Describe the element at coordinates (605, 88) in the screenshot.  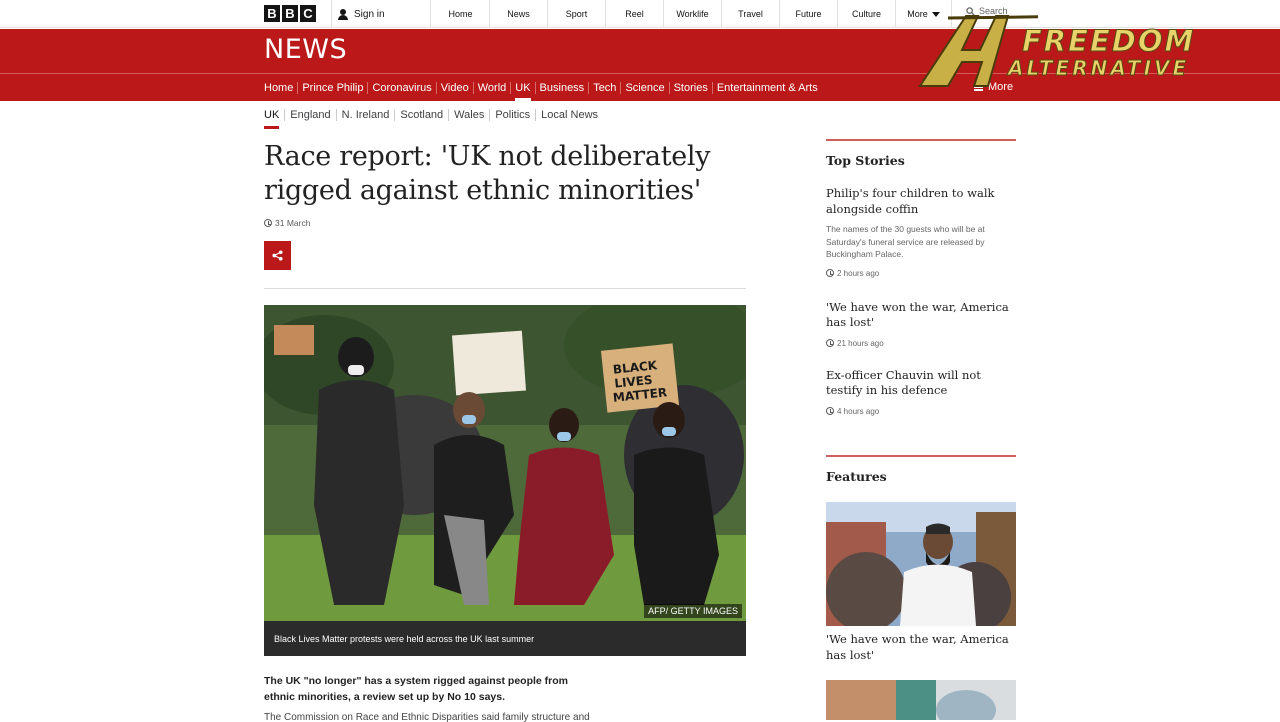
I see `nav-tech: Tech` at that location.